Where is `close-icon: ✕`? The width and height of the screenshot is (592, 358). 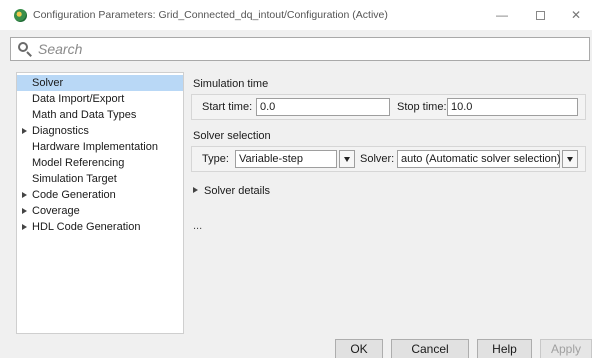
close-icon: ✕ is located at coordinates (576, 15).